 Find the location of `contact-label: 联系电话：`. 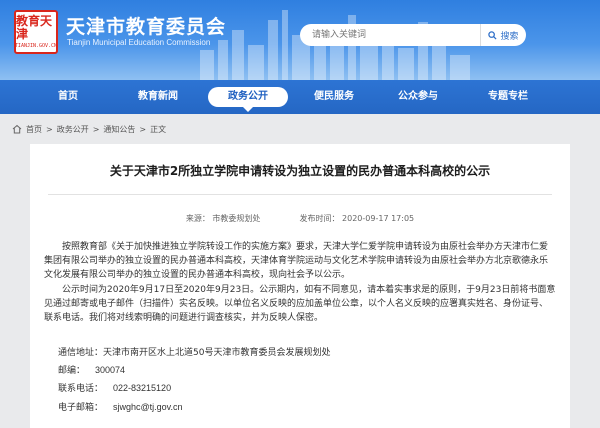

contact-label: 联系电话： is located at coordinates (81, 389).